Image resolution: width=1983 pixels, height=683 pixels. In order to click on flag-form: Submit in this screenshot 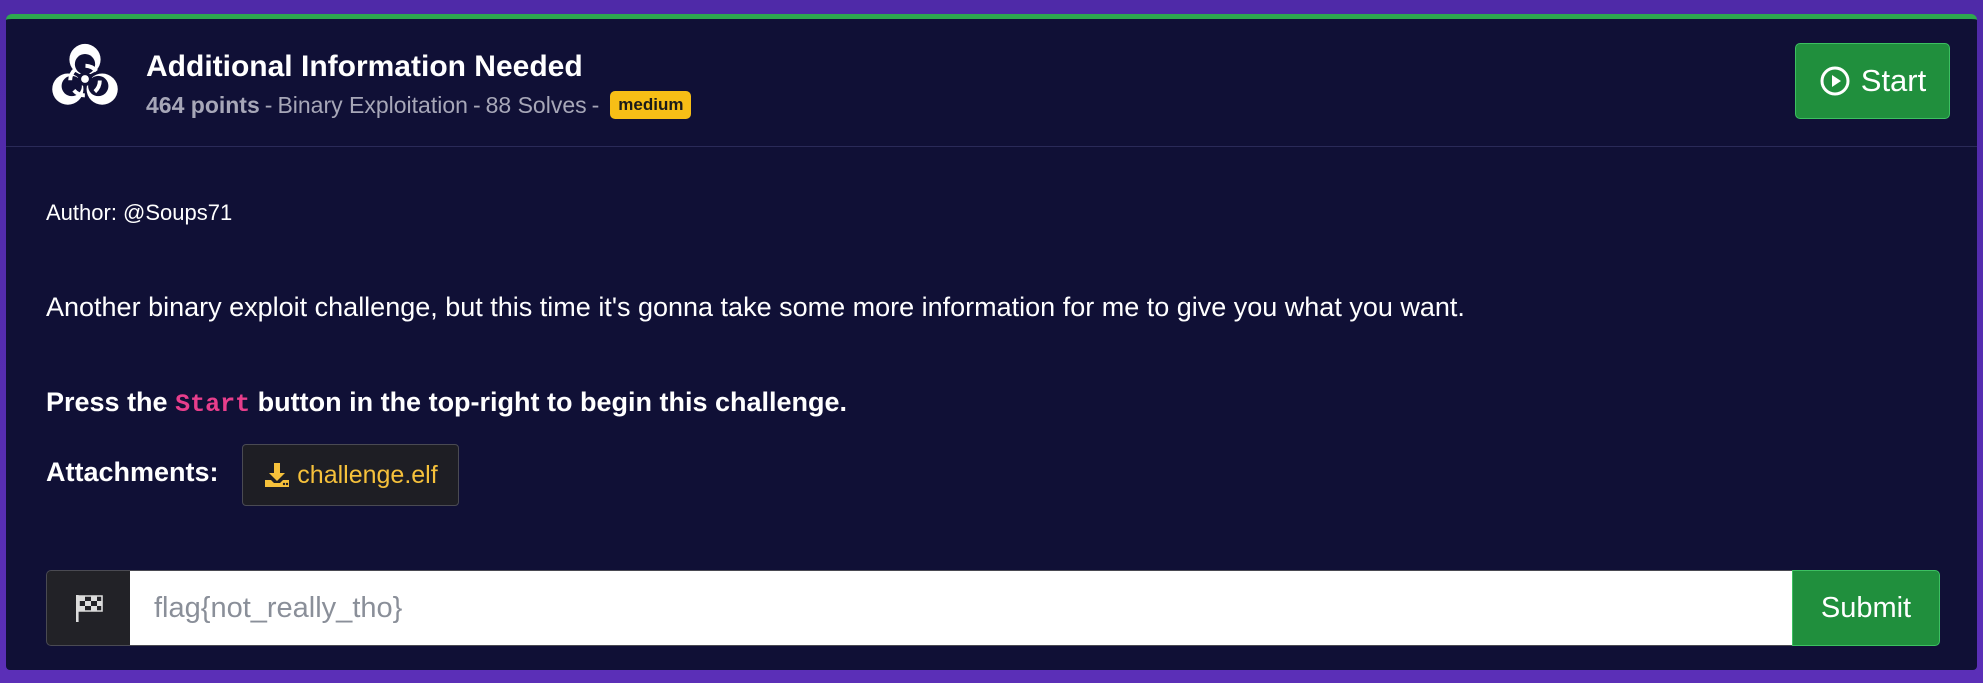, I will do `click(993, 608)`.